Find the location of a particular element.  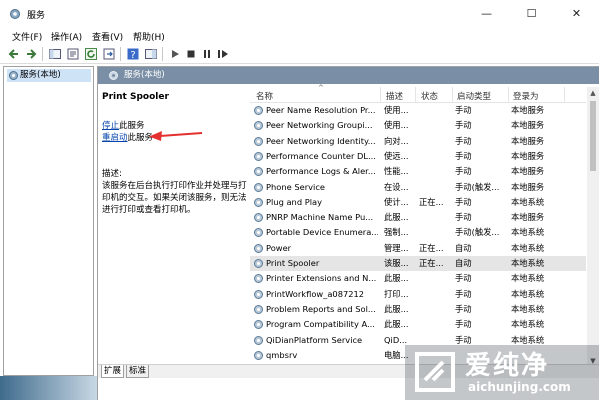

menu-view: 查看(V) is located at coordinates (107, 36).